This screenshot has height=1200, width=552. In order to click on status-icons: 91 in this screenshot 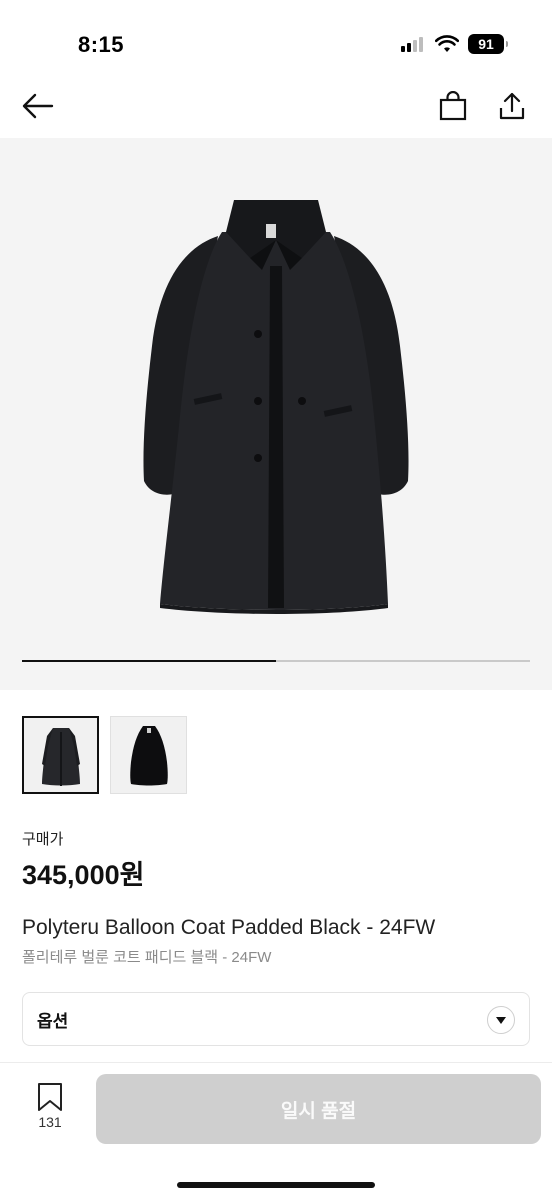, I will do `click(454, 44)`.